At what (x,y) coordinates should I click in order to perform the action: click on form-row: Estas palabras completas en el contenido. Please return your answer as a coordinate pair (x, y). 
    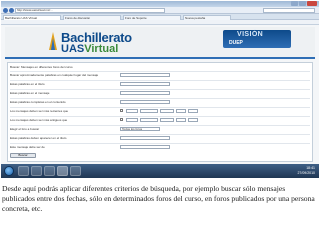
    Looking at the image, I should click on (160, 101).